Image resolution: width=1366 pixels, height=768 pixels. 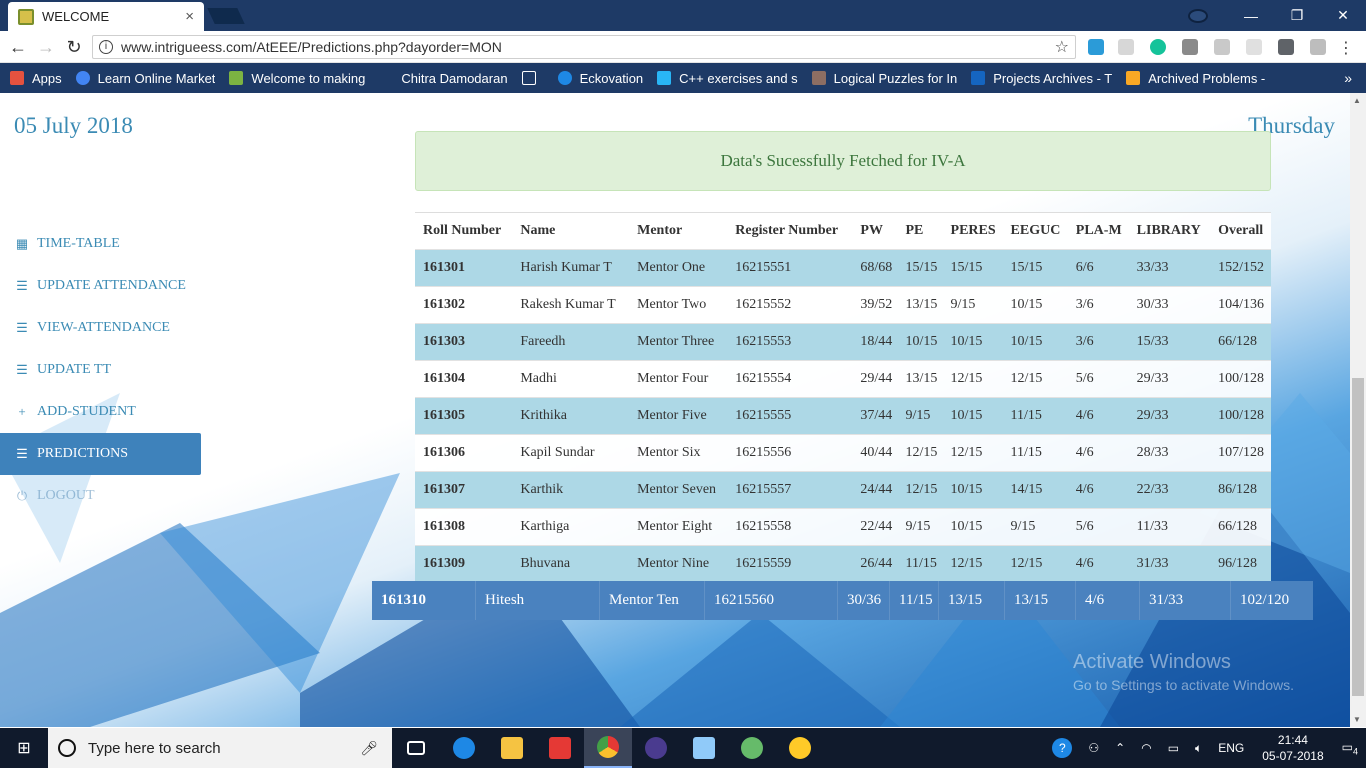 I want to click on sidebar-item-update-attendance: ☰ UPDATE ATTENDANCE, so click(x=102, y=286).